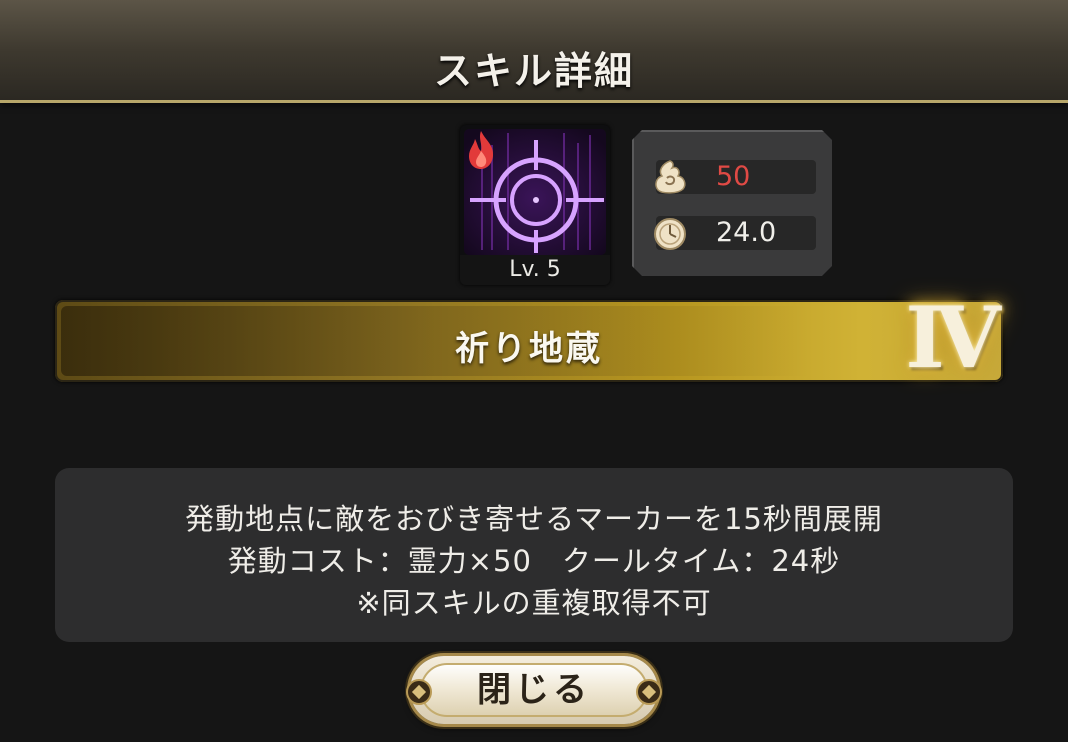 This screenshot has width=1068, height=742. What do you see at coordinates (746, 232) in the screenshot?
I see `cooldown-value: 24.0` at bounding box center [746, 232].